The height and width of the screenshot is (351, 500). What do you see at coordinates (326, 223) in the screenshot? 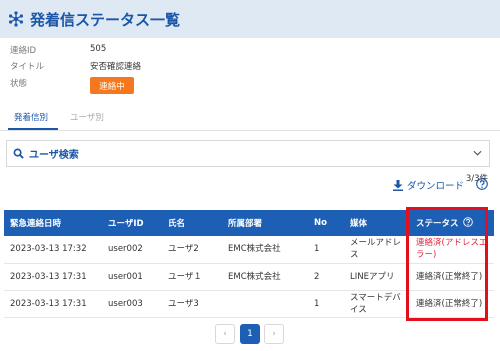
I see `col-header-no: No` at bounding box center [326, 223].